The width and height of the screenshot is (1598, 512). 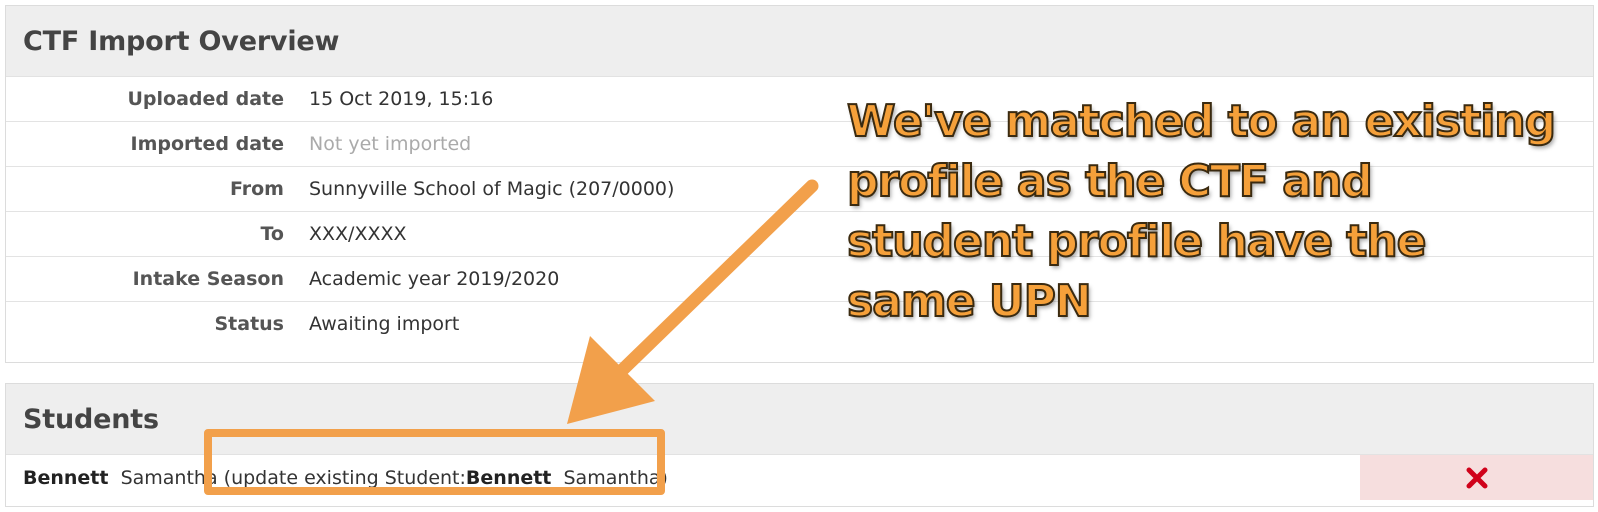 I want to click on existing-student-surname: Bennett, so click(x=508, y=477).